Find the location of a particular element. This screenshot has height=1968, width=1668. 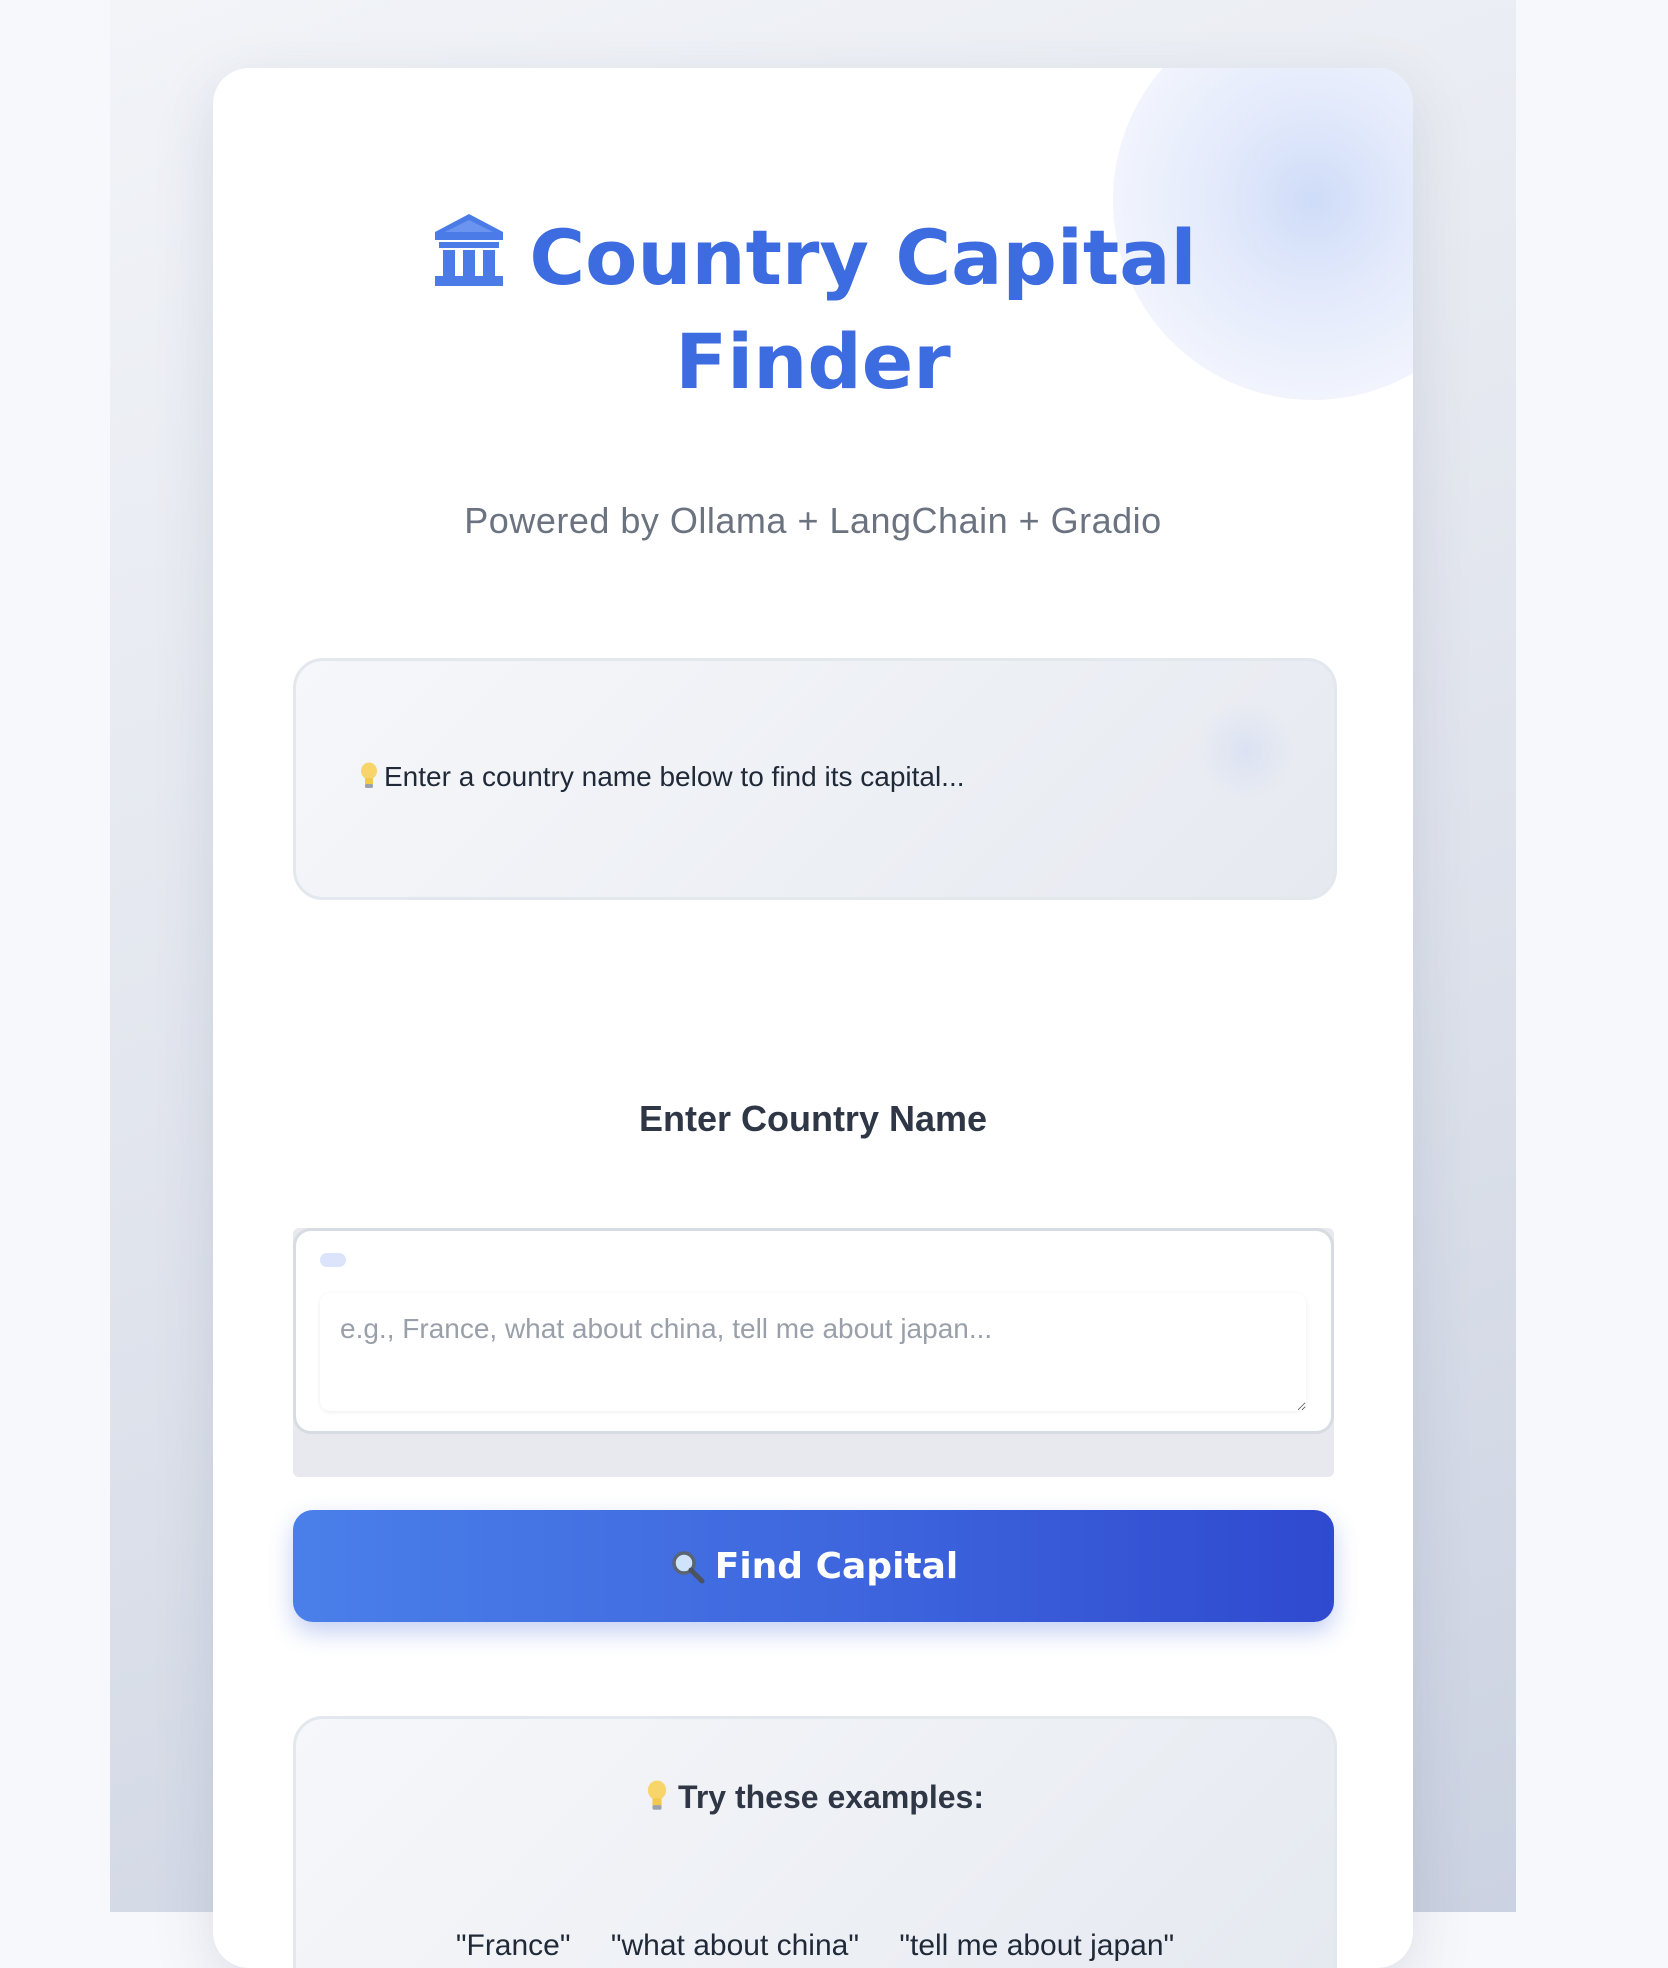

find-capital-label: Find Capital is located at coordinates (836, 1566).